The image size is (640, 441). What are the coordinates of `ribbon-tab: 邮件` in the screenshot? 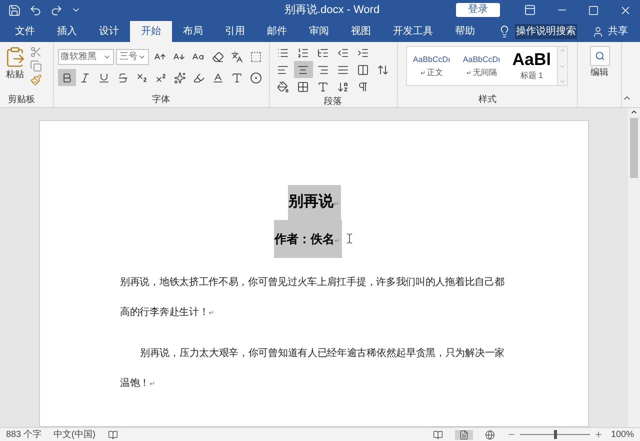 It's located at (277, 31).